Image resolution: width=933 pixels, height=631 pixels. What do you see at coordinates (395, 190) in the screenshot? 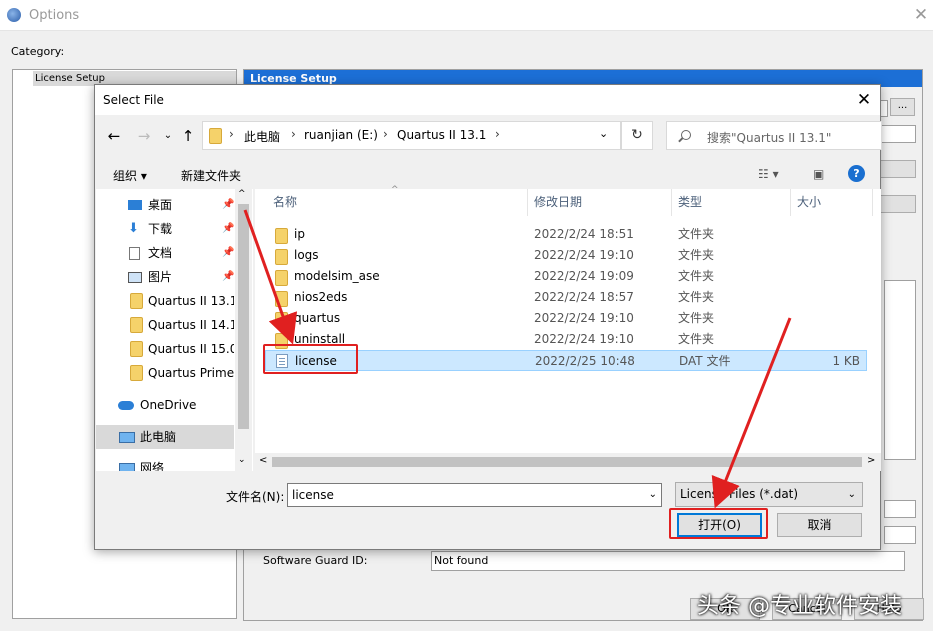
I see `sort-caret-icon: ^` at bounding box center [395, 190].